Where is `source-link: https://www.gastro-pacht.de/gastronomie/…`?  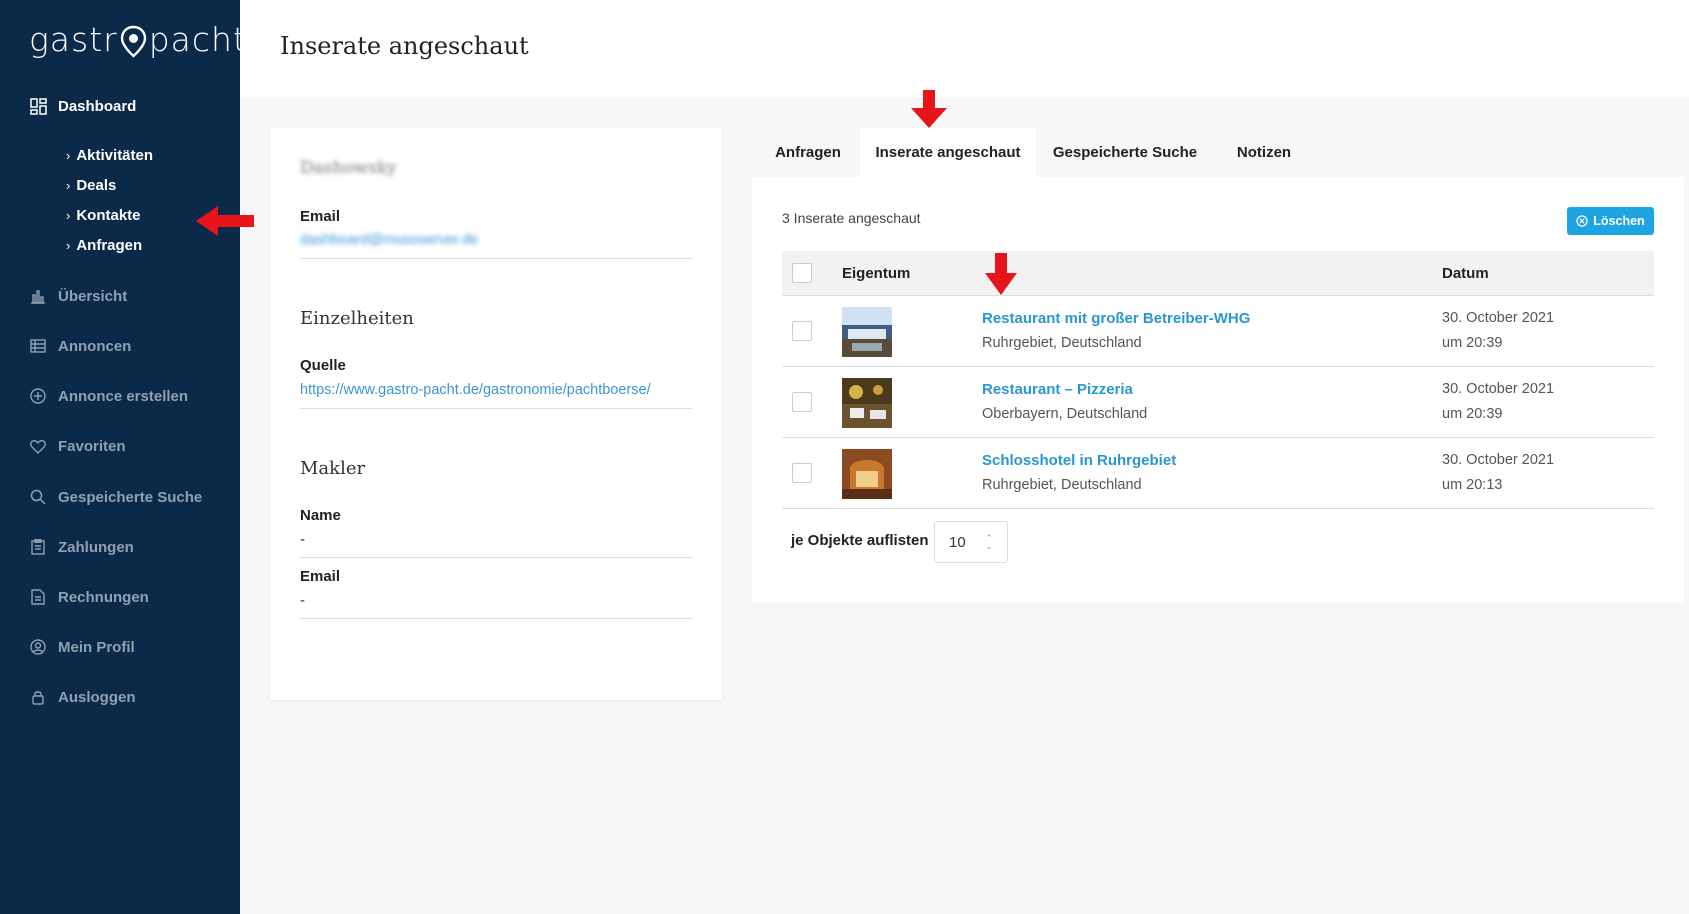
source-link: https://www.gastro-pacht.de/gastronomie/… is located at coordinates (475, 390).